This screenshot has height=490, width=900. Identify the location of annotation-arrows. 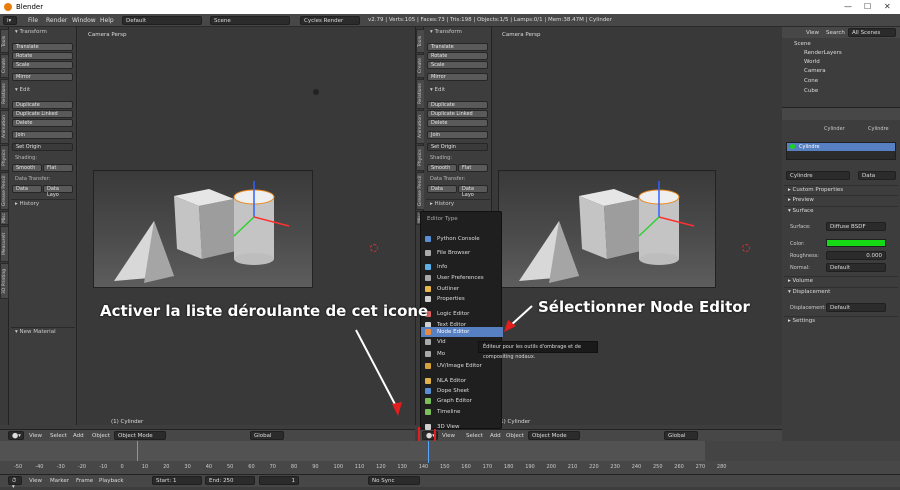
(444, 360).